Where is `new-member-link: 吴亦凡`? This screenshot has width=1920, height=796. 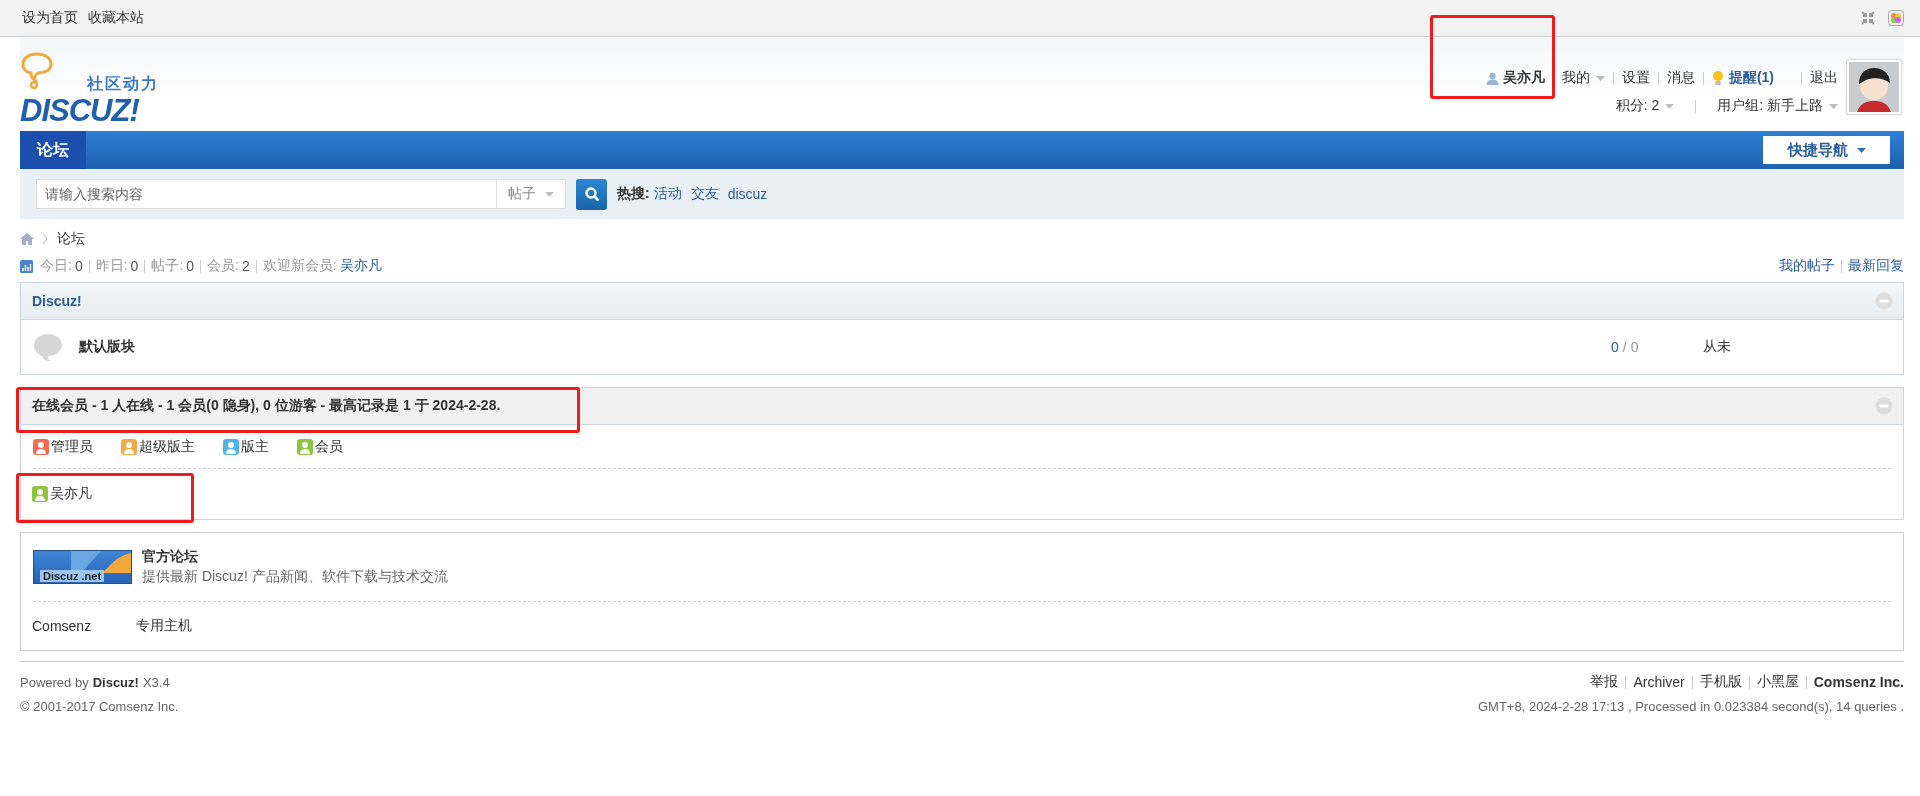 new-member-link: 吴亦凡 is located at coordinates (360, 266).